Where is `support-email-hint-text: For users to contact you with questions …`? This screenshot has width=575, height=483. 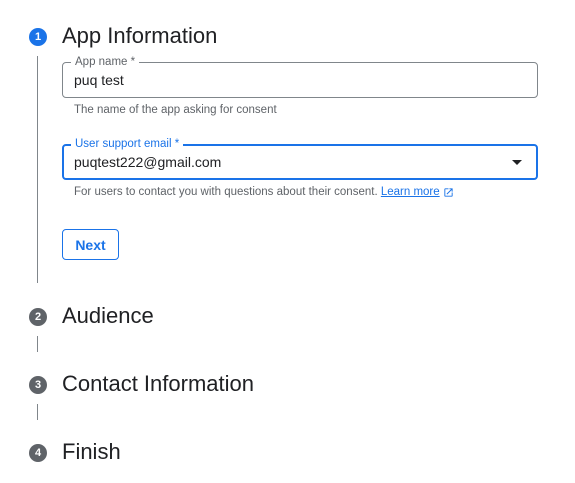 support-email-hint-text: For users to contact you with questions … is located at coordinates (226, 192).